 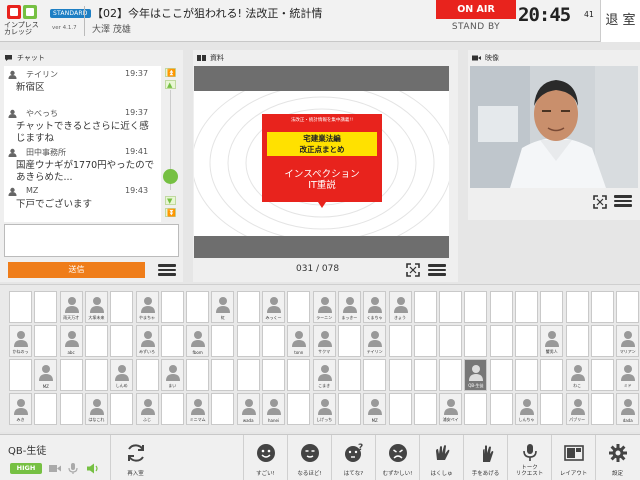 I want to click on speaker-icon, so click(x=93, y=468).